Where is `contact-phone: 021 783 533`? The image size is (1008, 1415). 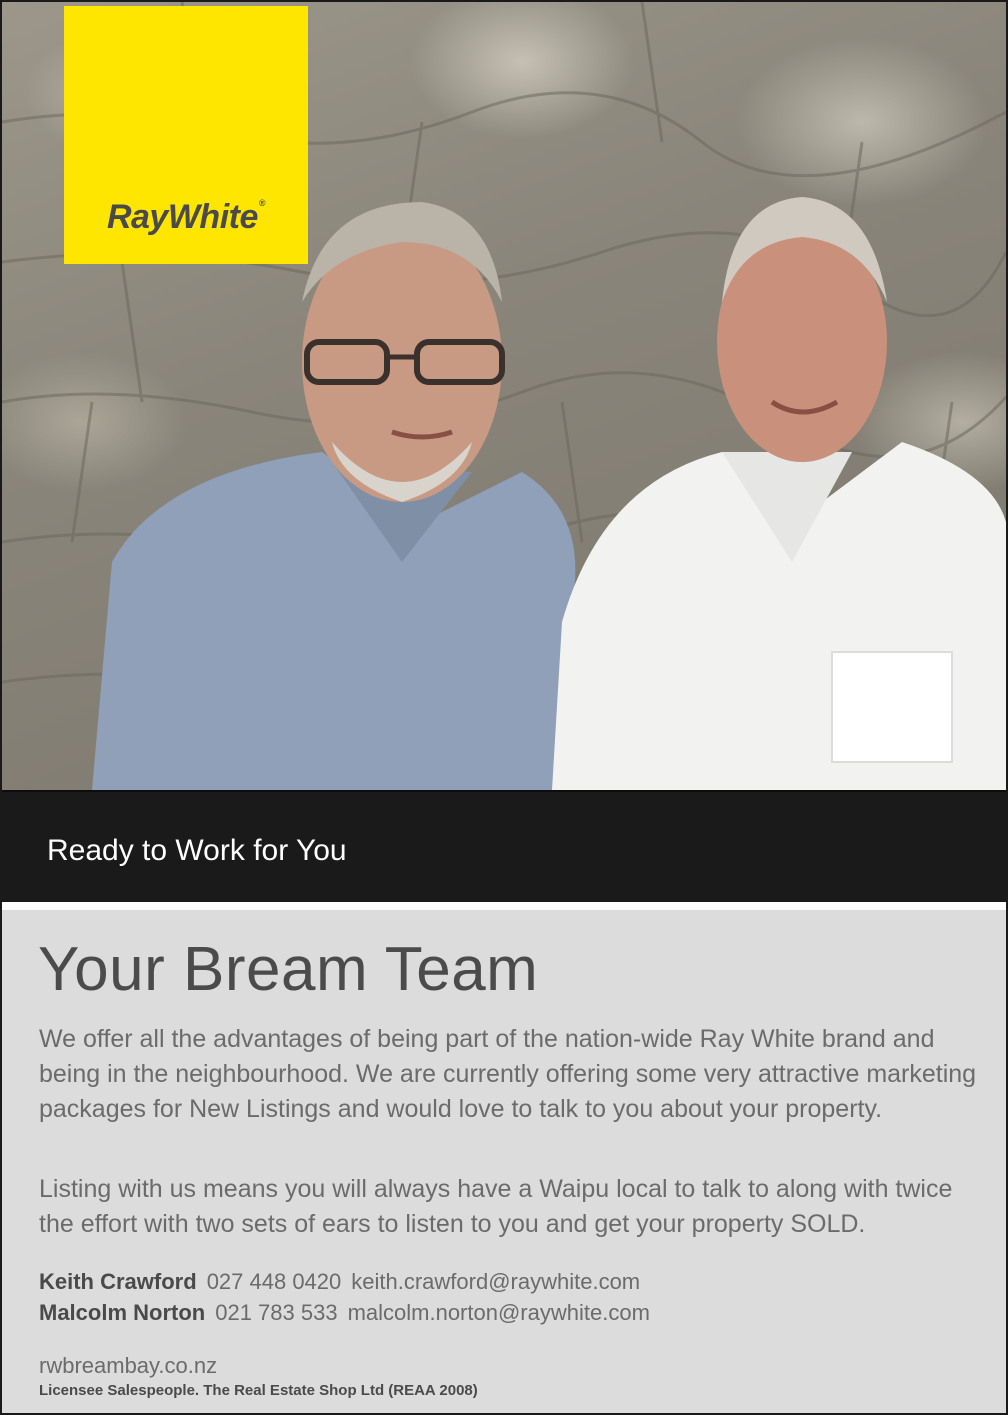
contact-phone: 021 783 533 is located at coordinates (276, 1312).